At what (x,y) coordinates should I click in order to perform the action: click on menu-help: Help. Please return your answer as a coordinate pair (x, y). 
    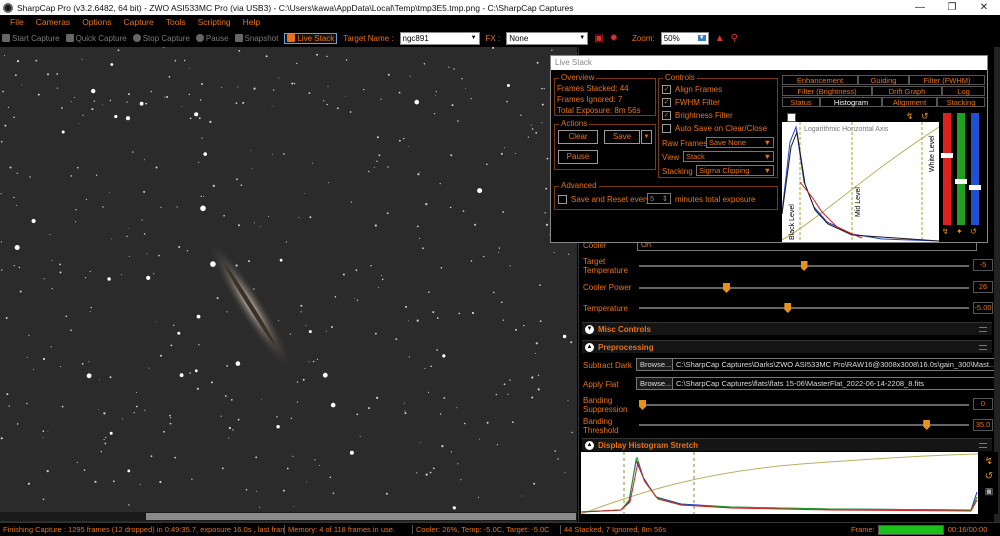
    Looking at the image, I should click on (251, 22).